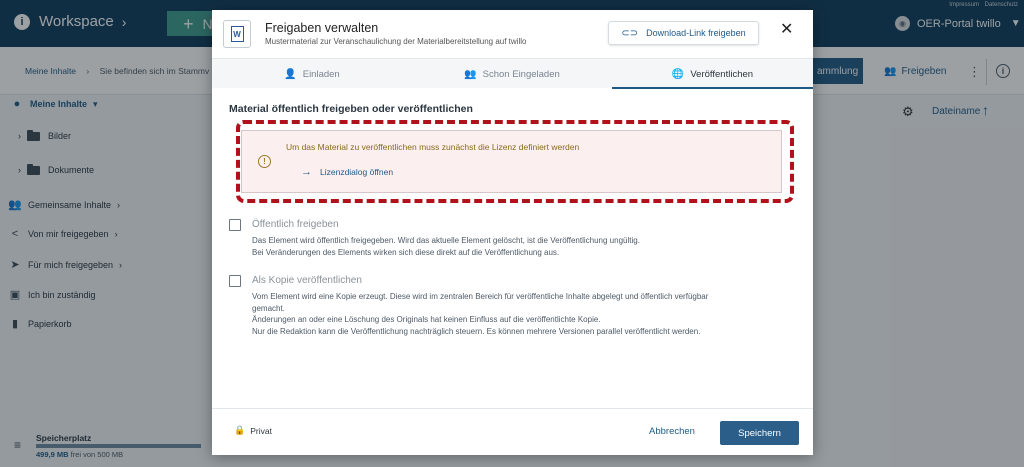 This screenshot has height=467, width=1024. What do you see at coordinates (515, 161) in the screenshot?
I see `highlight-annotation` at bounding box center [515, 161].